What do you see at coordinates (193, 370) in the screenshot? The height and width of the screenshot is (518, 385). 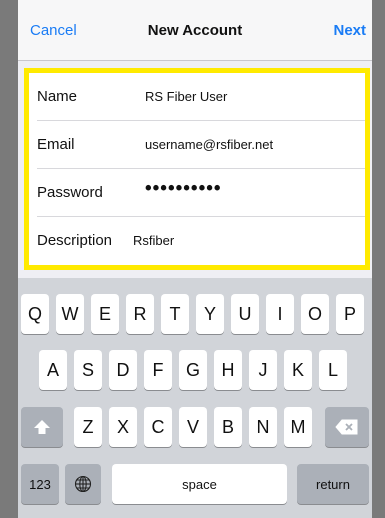 I see `key-g: G` at bounding box center [193, 370].